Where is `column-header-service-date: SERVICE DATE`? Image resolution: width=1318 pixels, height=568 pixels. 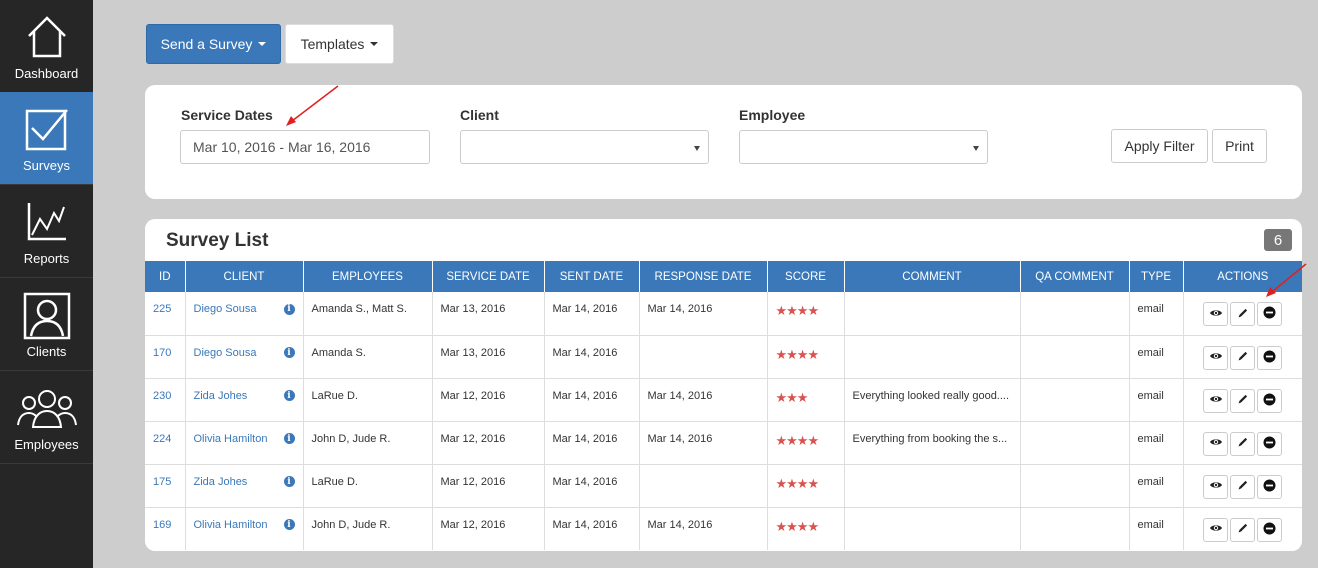
column-header-service-date: SERVICE DATE is located at coordinates (488, 276).